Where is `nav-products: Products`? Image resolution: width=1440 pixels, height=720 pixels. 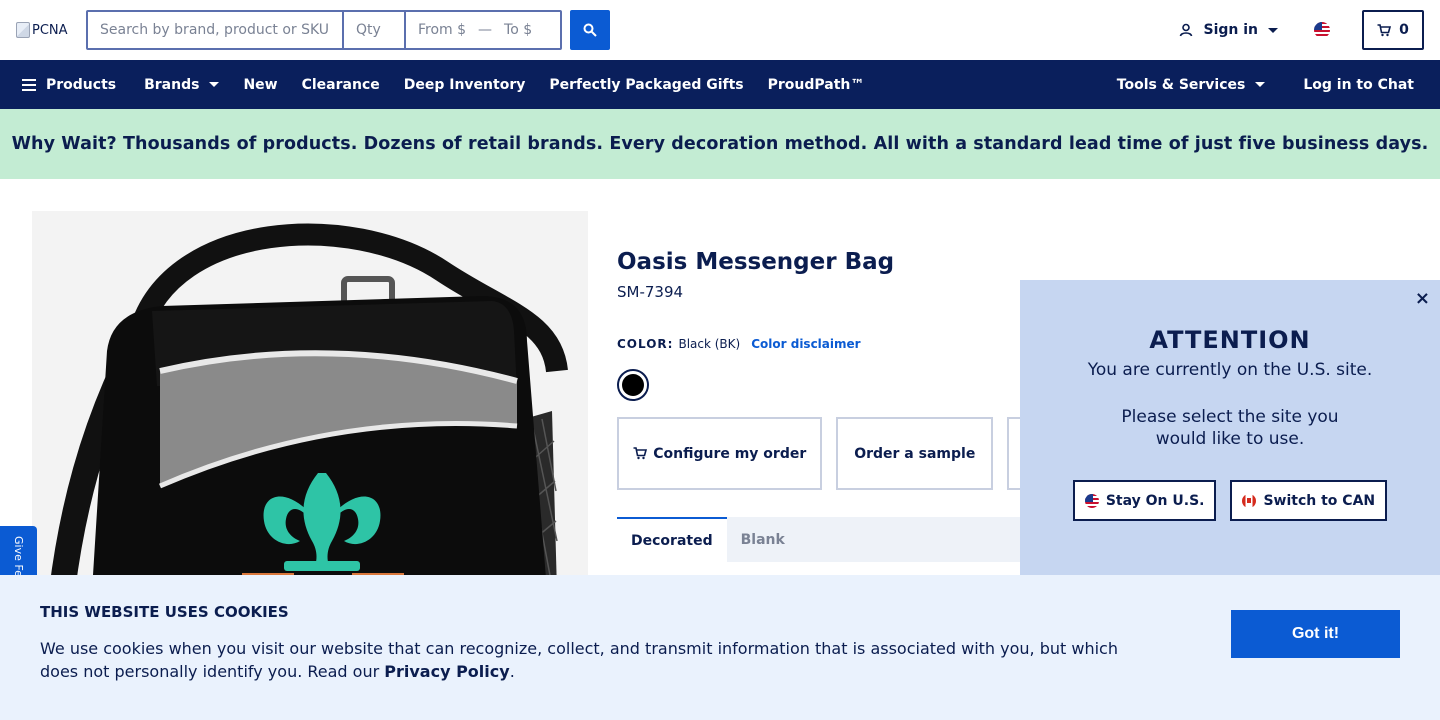 nav-products: Products is located at coordinates (69, 85).